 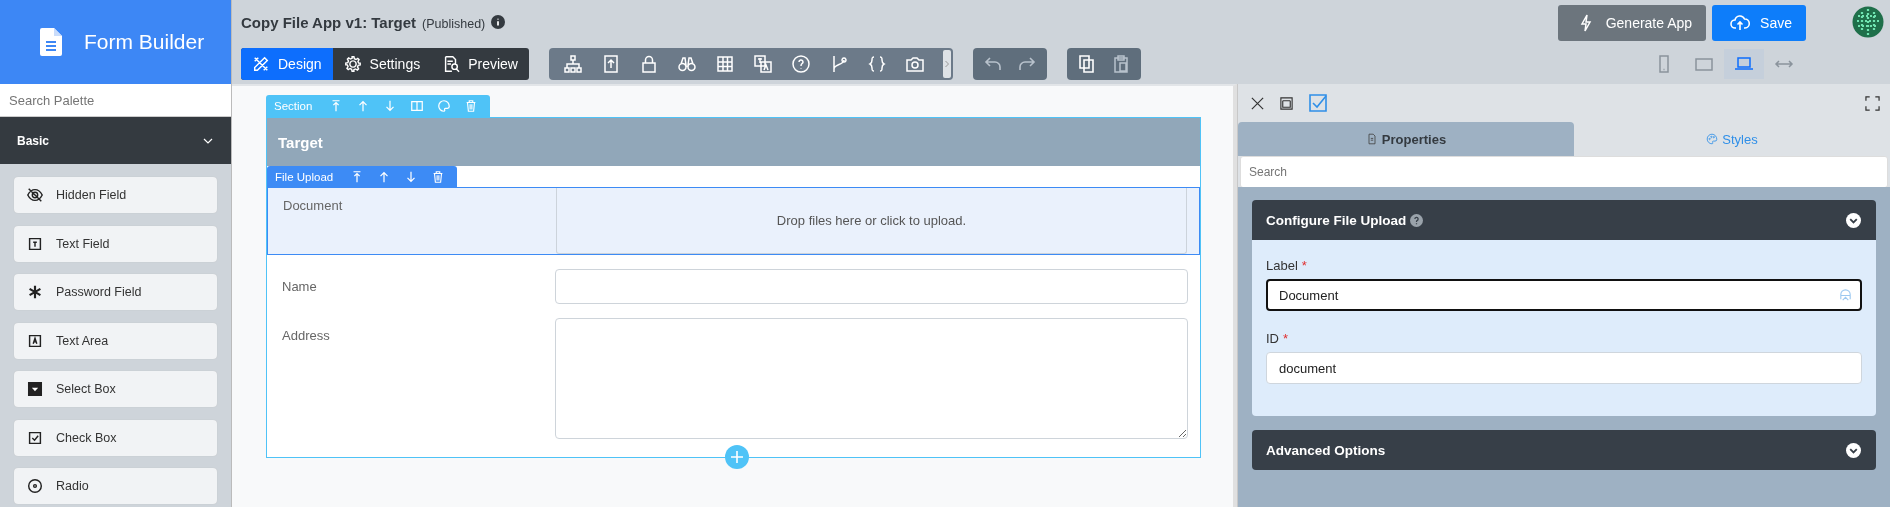 What do you see at coordinates (737, 457) in the screenshot?
I see `add-icon` at bounding box center [737, 457].